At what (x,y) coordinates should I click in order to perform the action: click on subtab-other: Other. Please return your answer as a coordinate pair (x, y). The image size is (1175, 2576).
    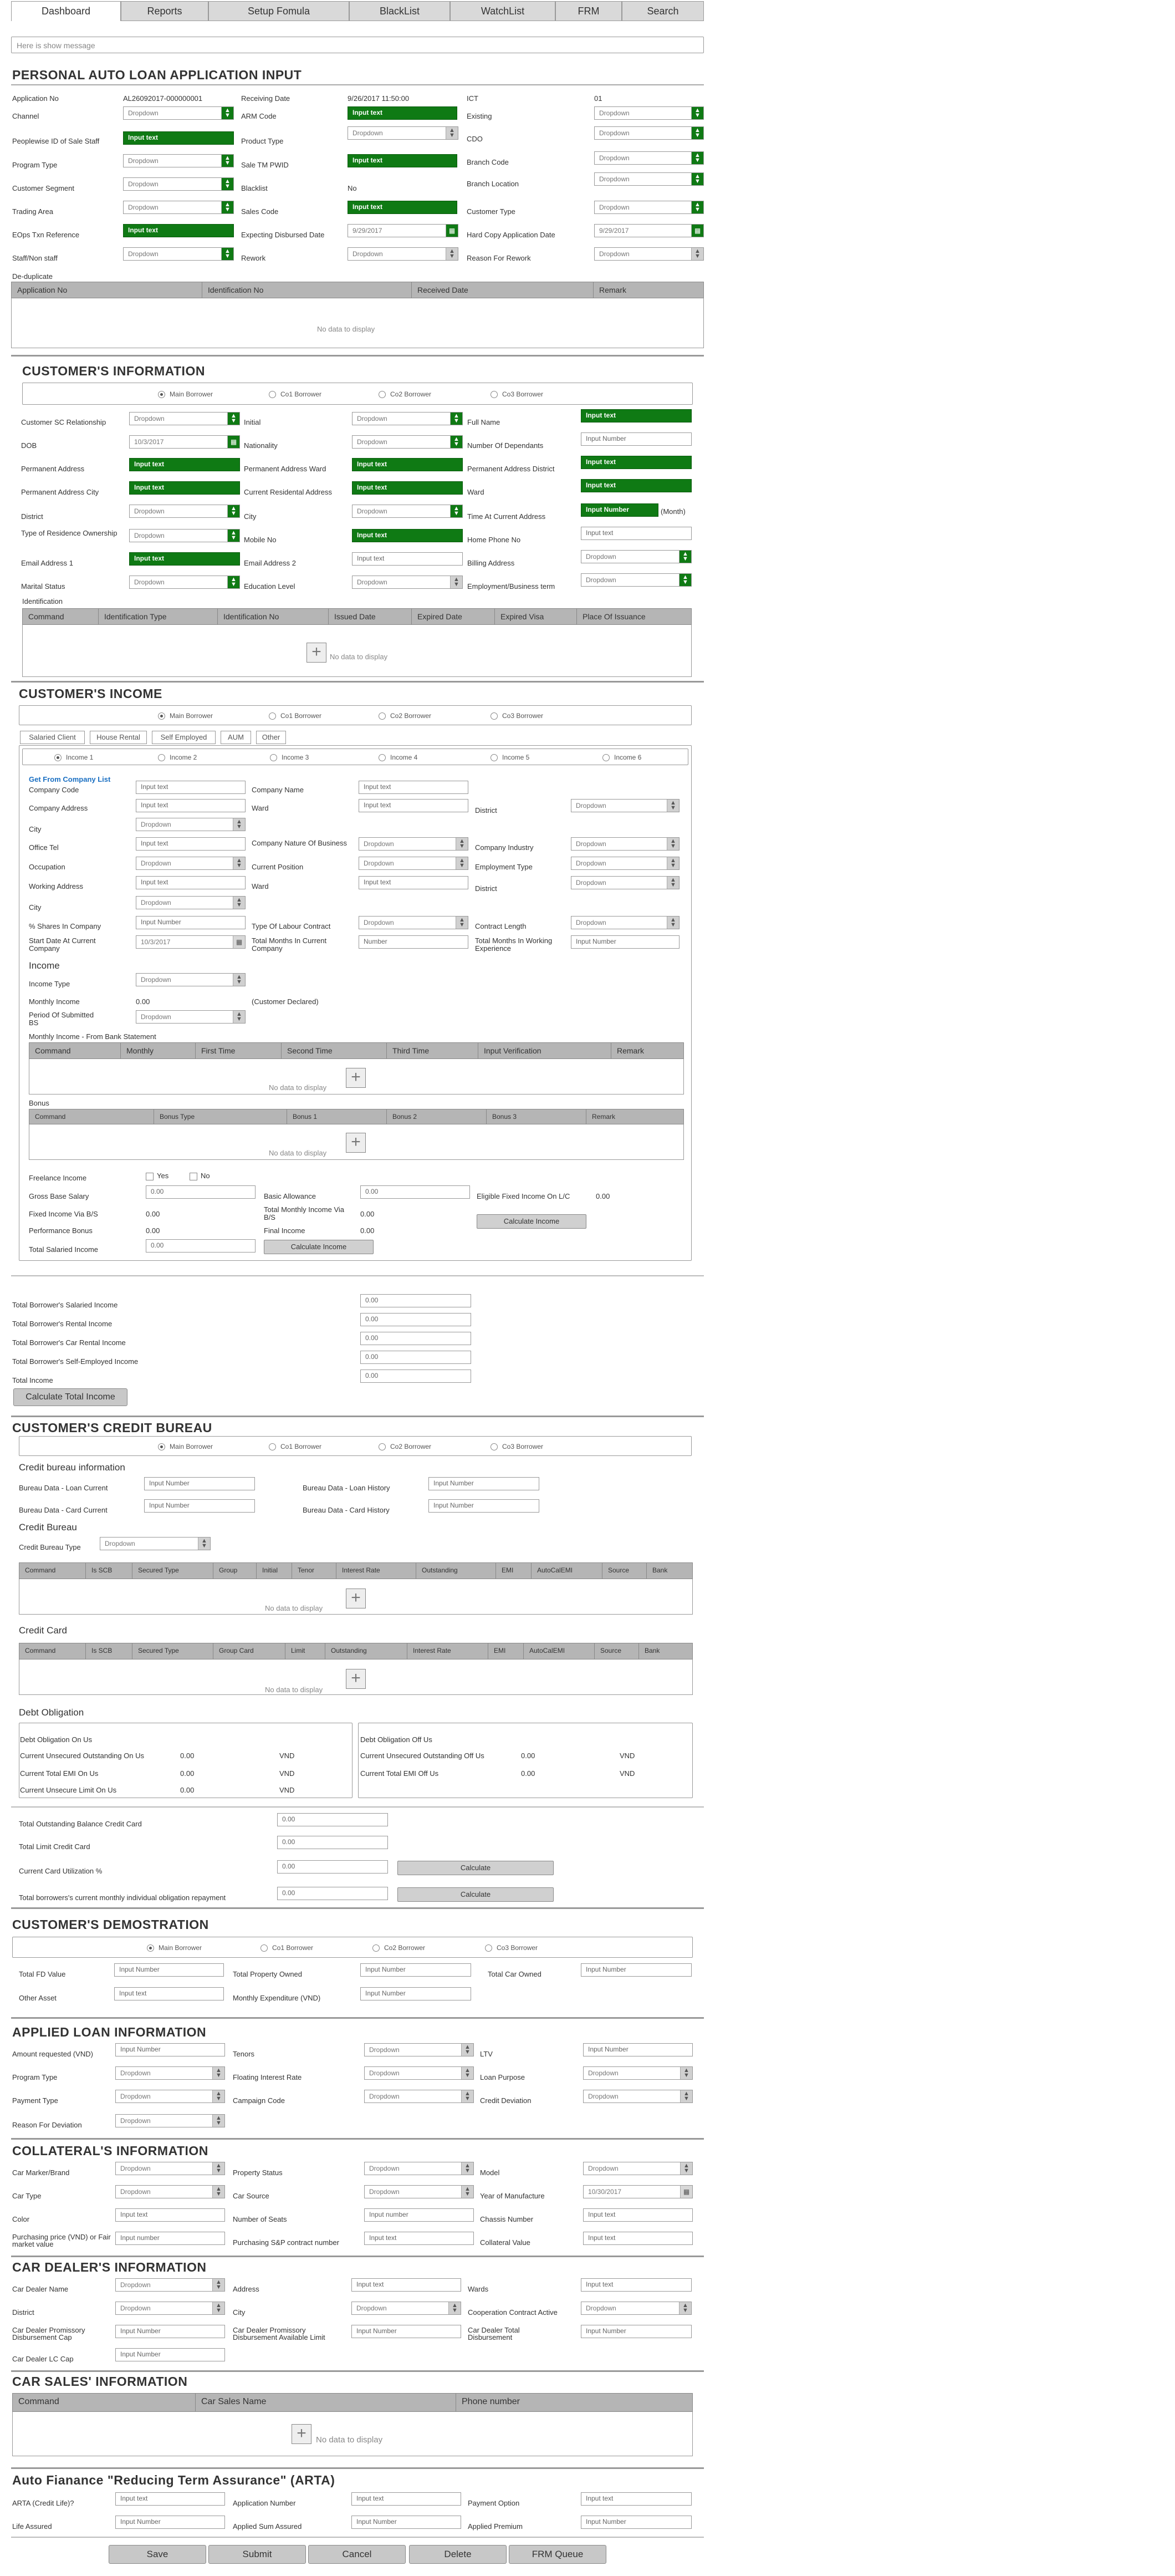
    Looking at the image, I should click on (271, 738).